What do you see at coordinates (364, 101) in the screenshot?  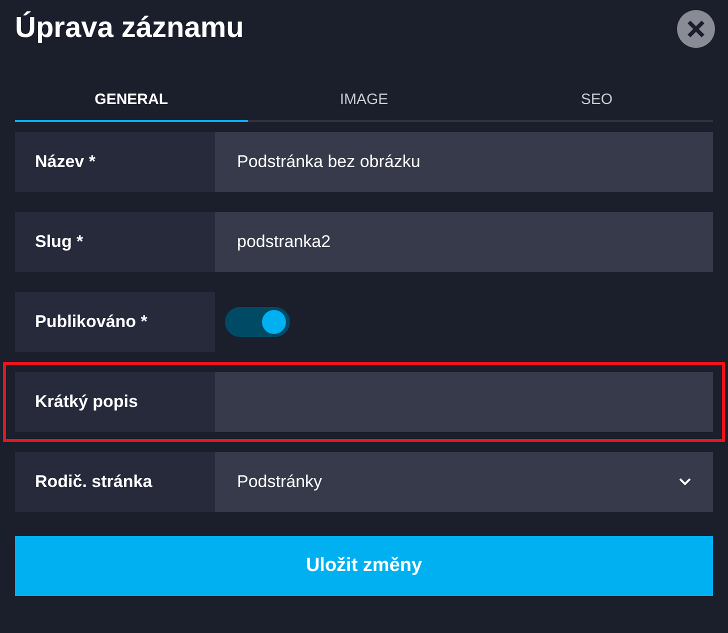 I see `tab: IMAGE` at bounding box center [364, 101].